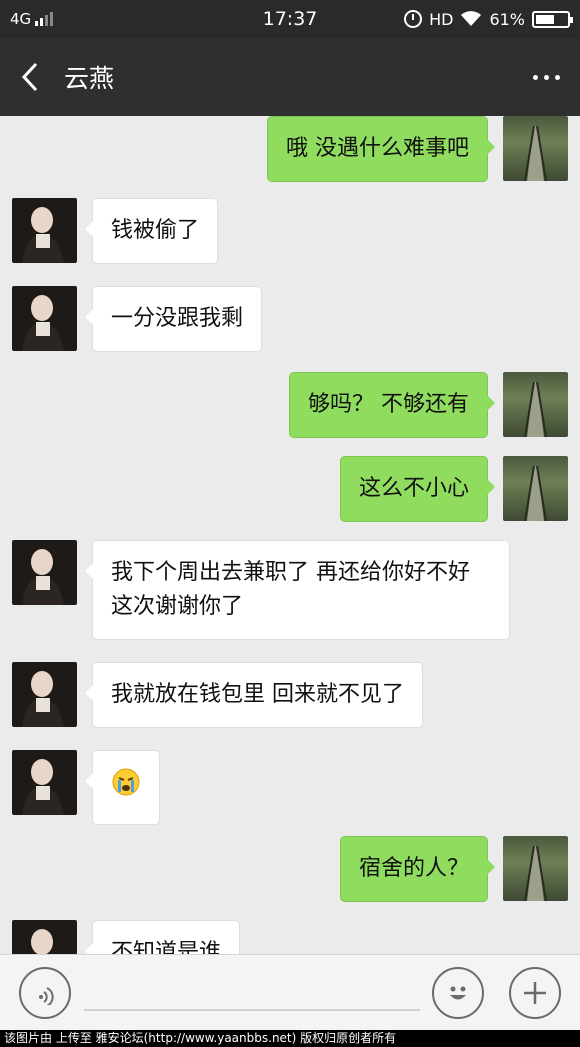 Image resolution: width=580 pixels, height=1047 pixels. Describe the element at coordinates (151, 231) in the screenshot. I see `message-bubble: 钱被偷了` at that location.